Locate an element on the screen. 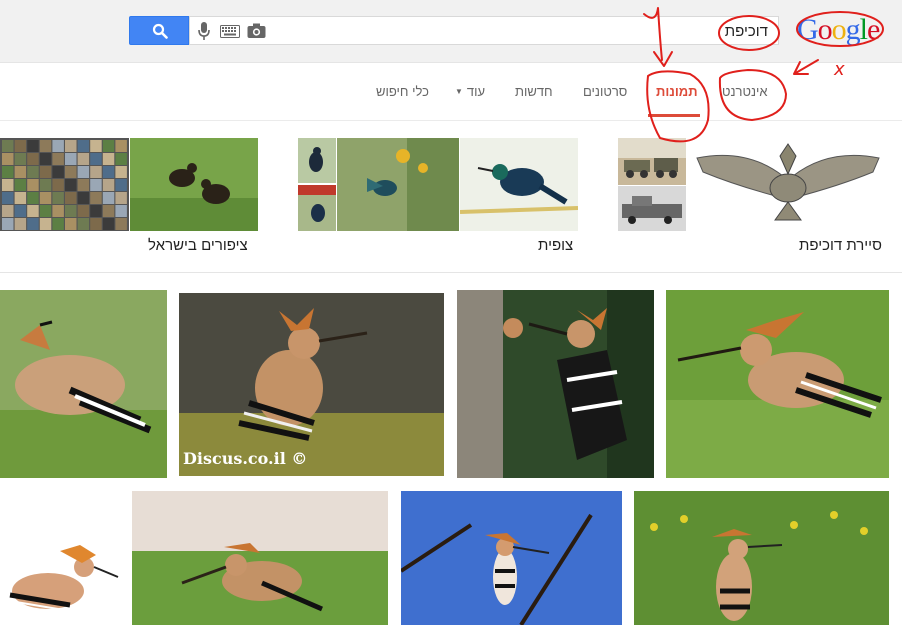 The width and height of the screenshot is (902, 625). tab-more: עוד▼ is located at coordinates (470, 91).